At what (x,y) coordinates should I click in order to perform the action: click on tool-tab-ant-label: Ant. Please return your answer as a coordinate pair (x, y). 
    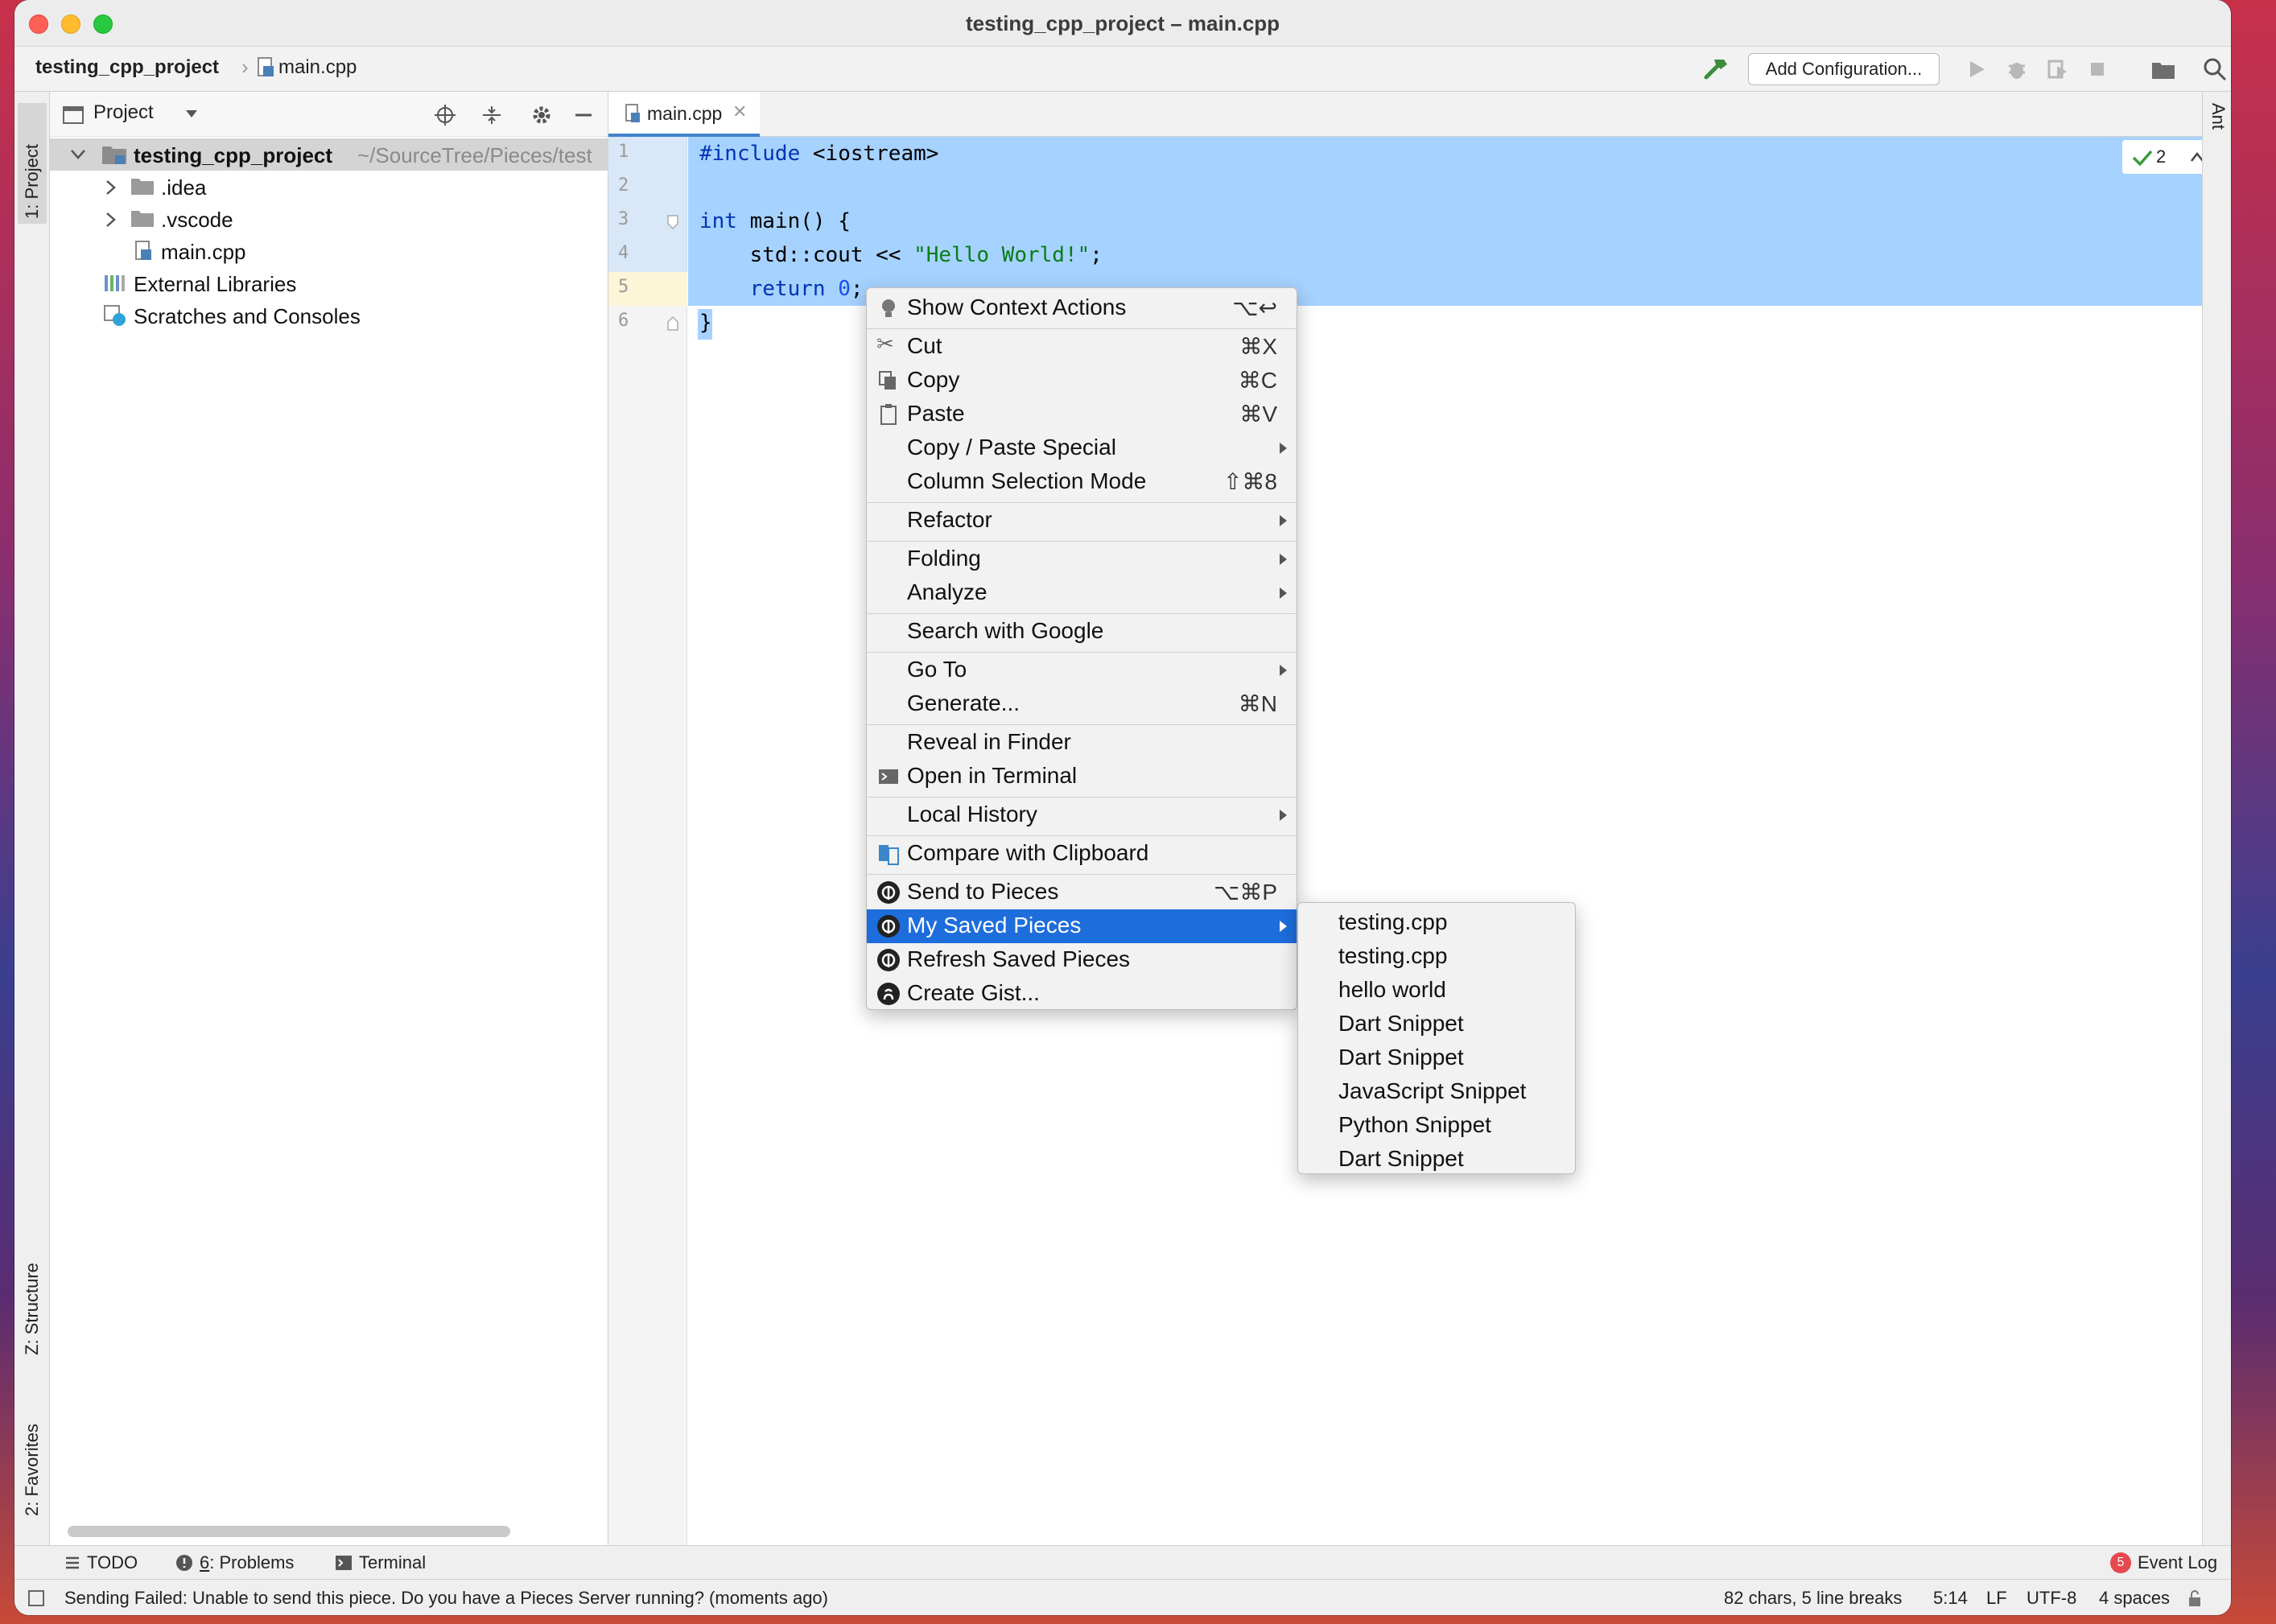
    Looking at the image, I should click on (2218, 117).